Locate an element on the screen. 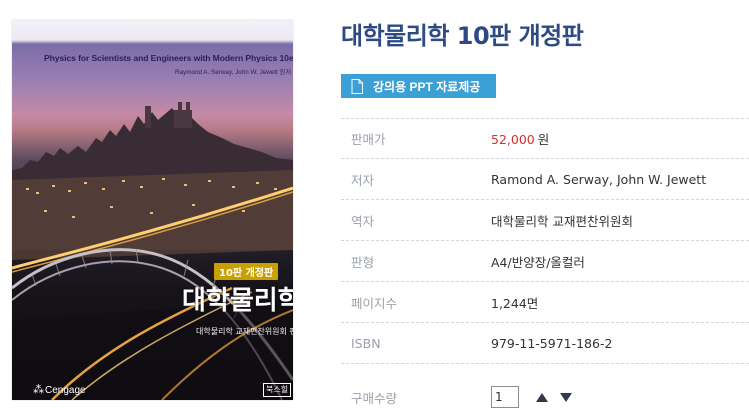  info-row-author: 저자 Ramond A. Serway, John W. Jewett is located at coordinates (545, 179).